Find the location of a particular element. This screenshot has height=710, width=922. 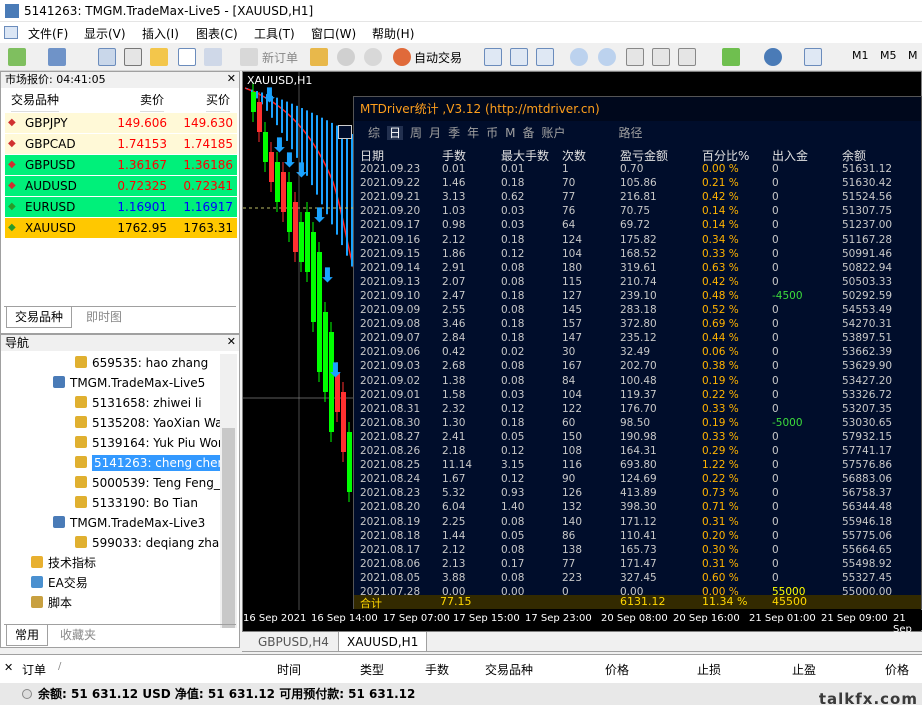

stats-tab: 年 is located at coordinates (473, 133).